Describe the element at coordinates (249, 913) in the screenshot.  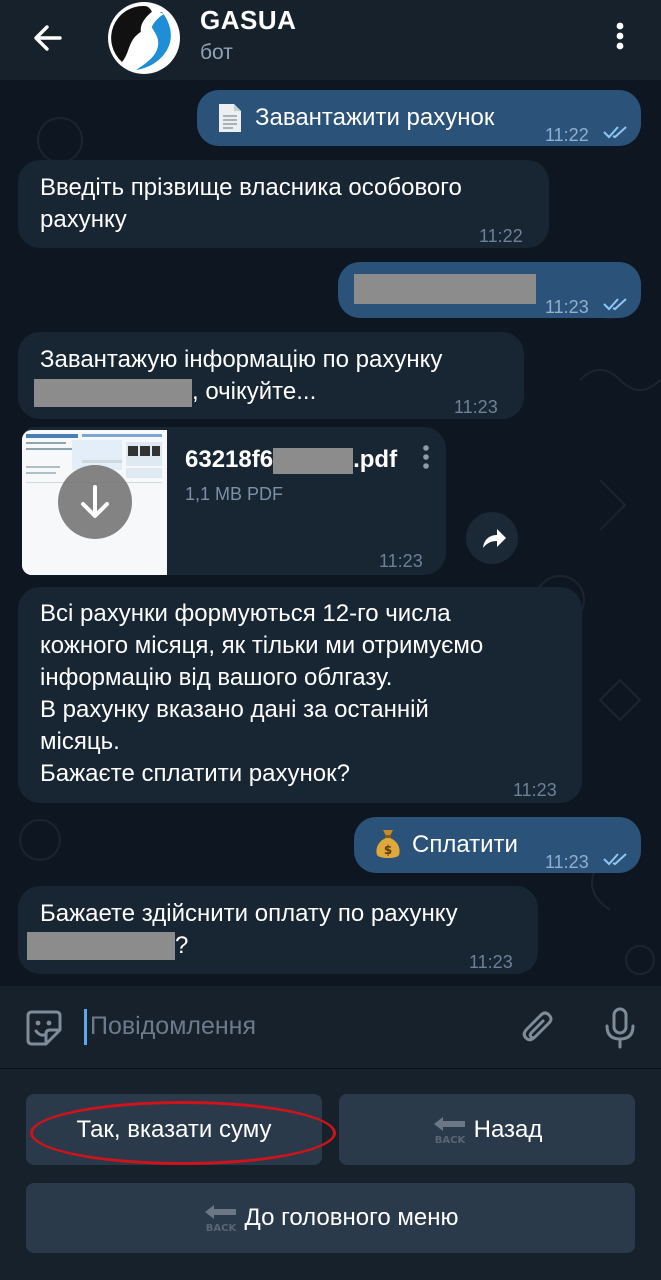
I see `message-text-line-1: Бажаете здійснити оплату по рахунку` at that location.